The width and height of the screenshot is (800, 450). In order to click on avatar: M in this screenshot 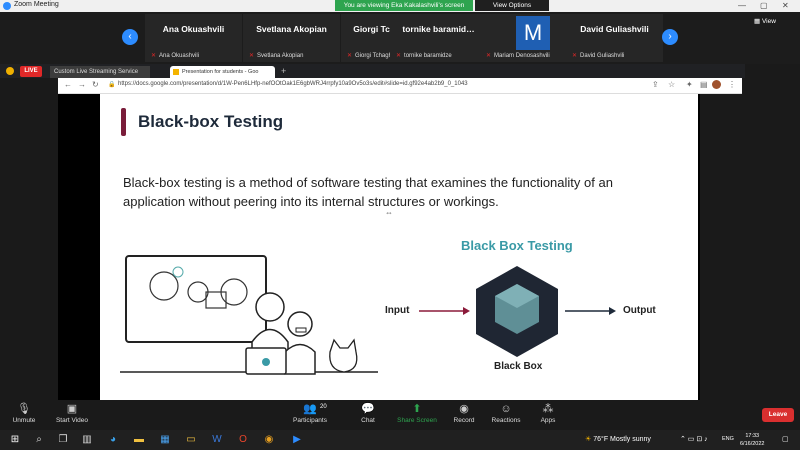, I will do `click(533, 33)`.